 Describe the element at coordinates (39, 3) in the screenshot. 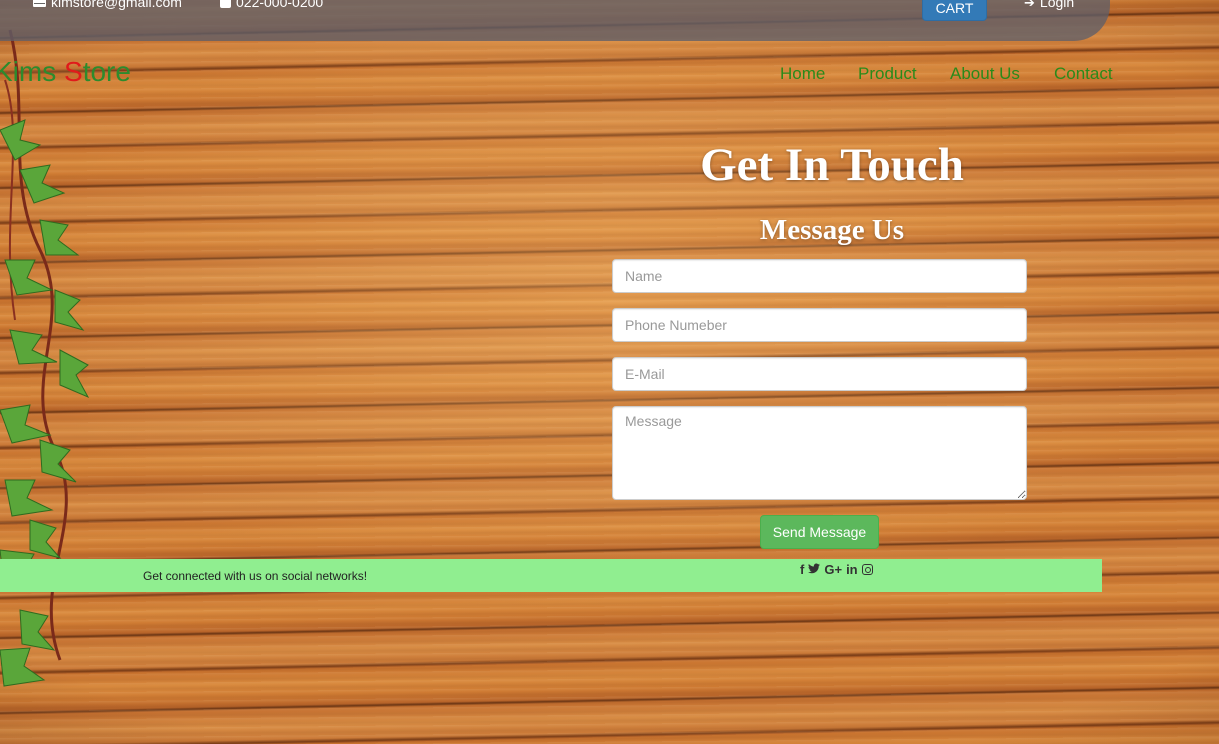

I see `envelope-icon` at that location.